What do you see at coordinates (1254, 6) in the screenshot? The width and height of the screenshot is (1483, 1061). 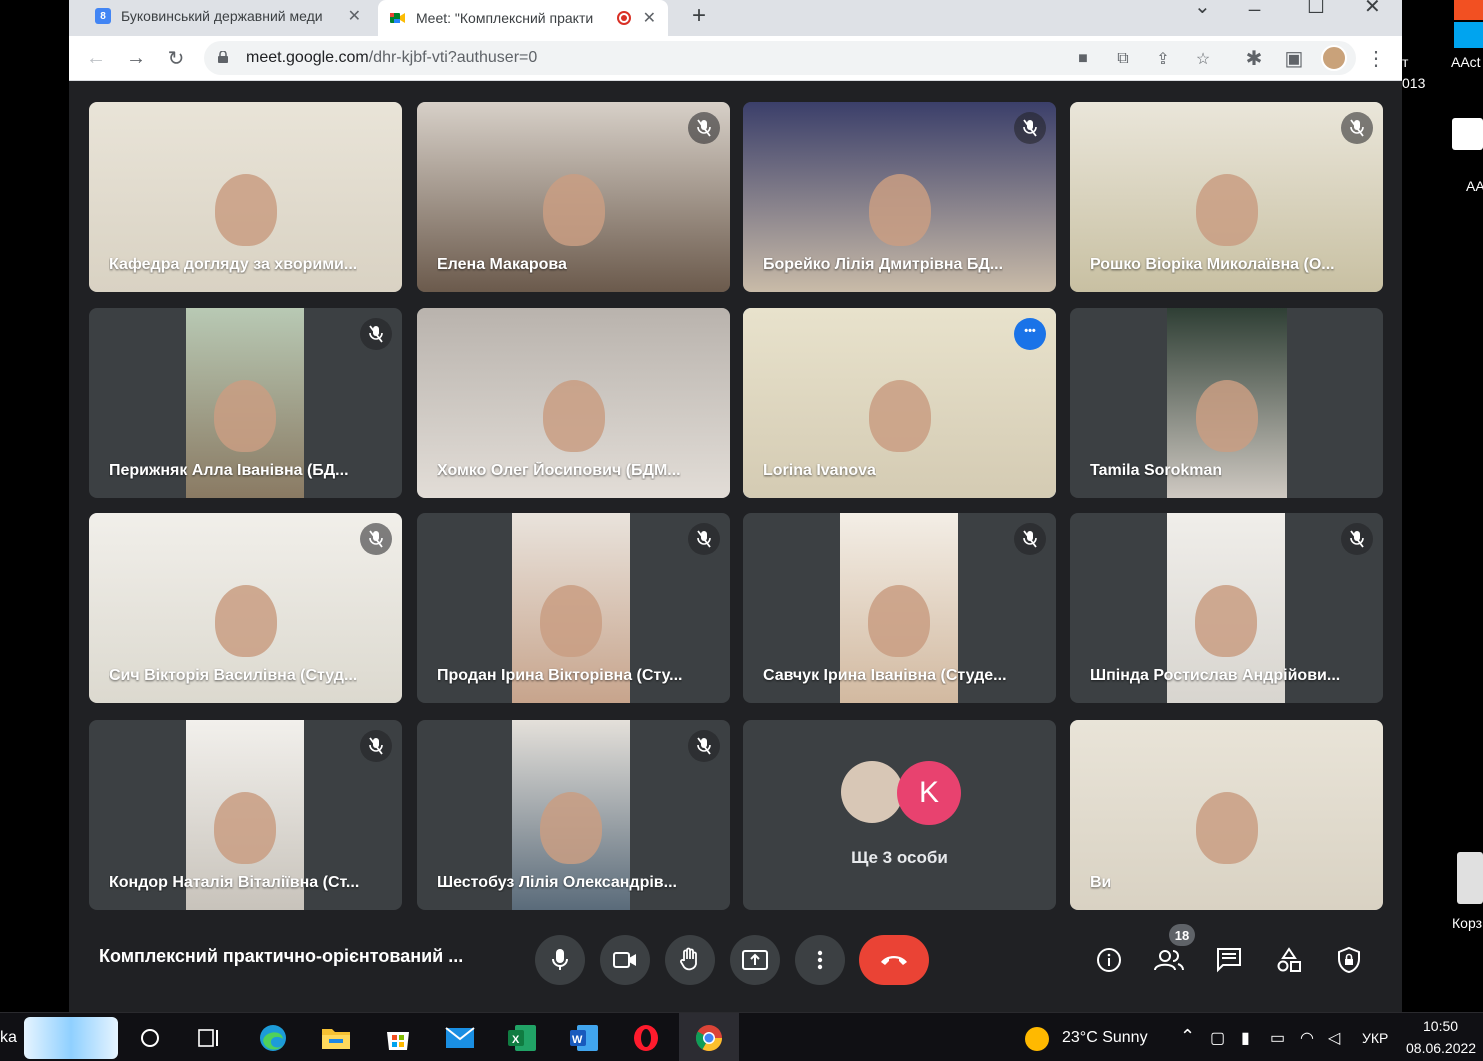 I see `minimize-icon: _` at bounding box center [1254, 6].